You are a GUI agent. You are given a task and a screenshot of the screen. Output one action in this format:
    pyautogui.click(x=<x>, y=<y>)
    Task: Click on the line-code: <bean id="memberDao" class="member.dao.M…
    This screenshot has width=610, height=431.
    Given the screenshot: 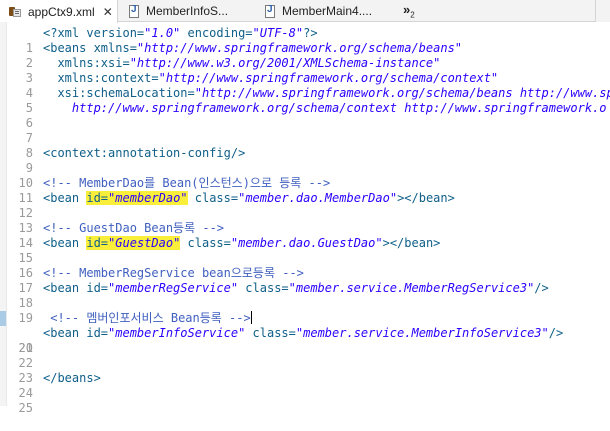 What is the action you would take?
    pyautogui.click(x=249, y=198)
    